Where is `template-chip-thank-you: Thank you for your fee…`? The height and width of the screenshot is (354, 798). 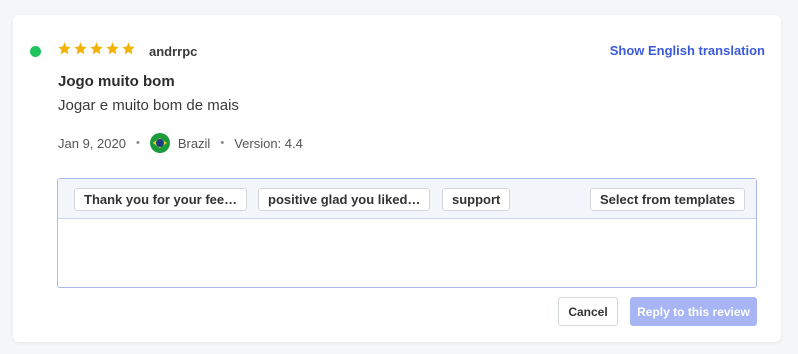 template-chip-thank-you: Thank you for your fee… is located at coordinates (161, 199).